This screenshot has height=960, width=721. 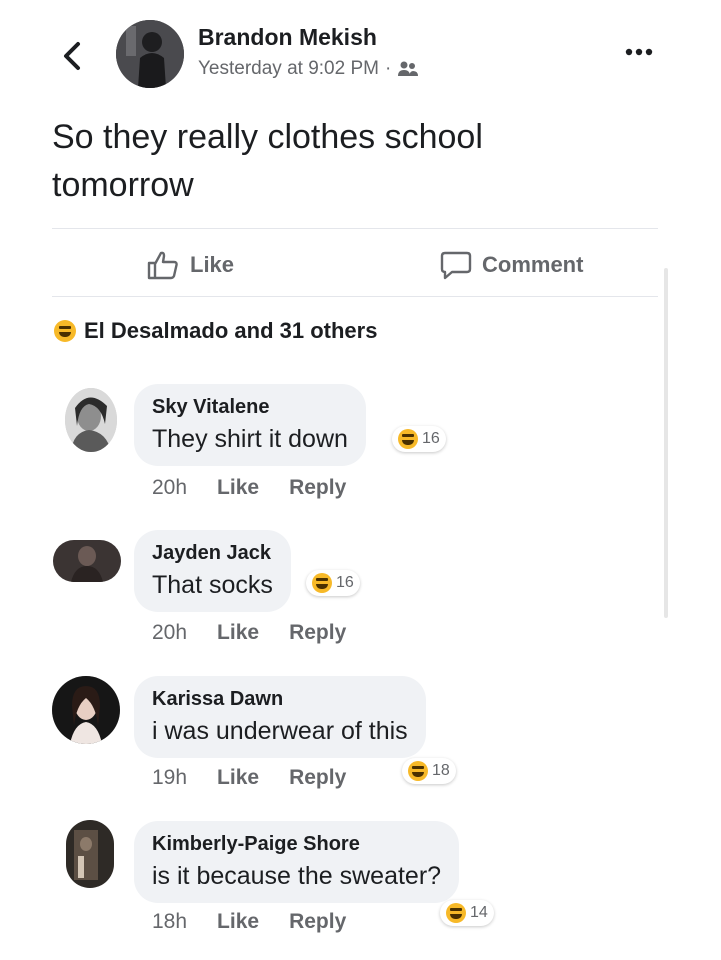 I want to click on author-avatar, so click(x=150, y=54).